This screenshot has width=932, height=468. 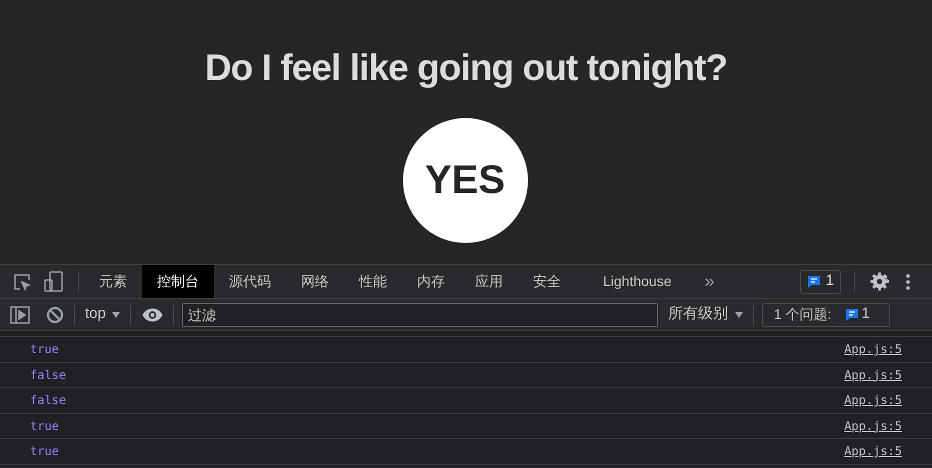 I want to click on filter-field: 过滤, so click(x=420, y=314).